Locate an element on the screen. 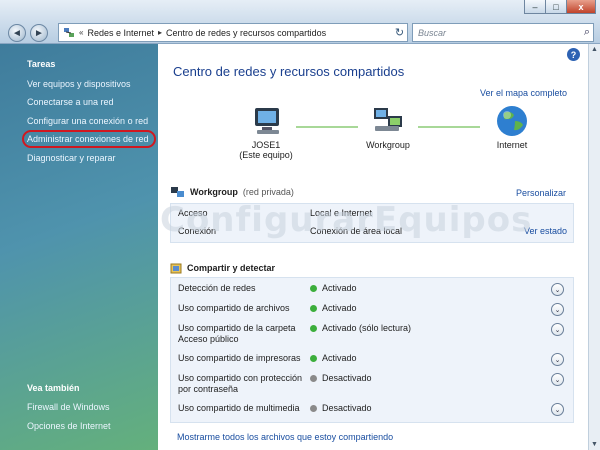 The width and height of the screenshot is (600, 450). sidebar-see-also-title: Vea también is located at coordinates (53, 388).